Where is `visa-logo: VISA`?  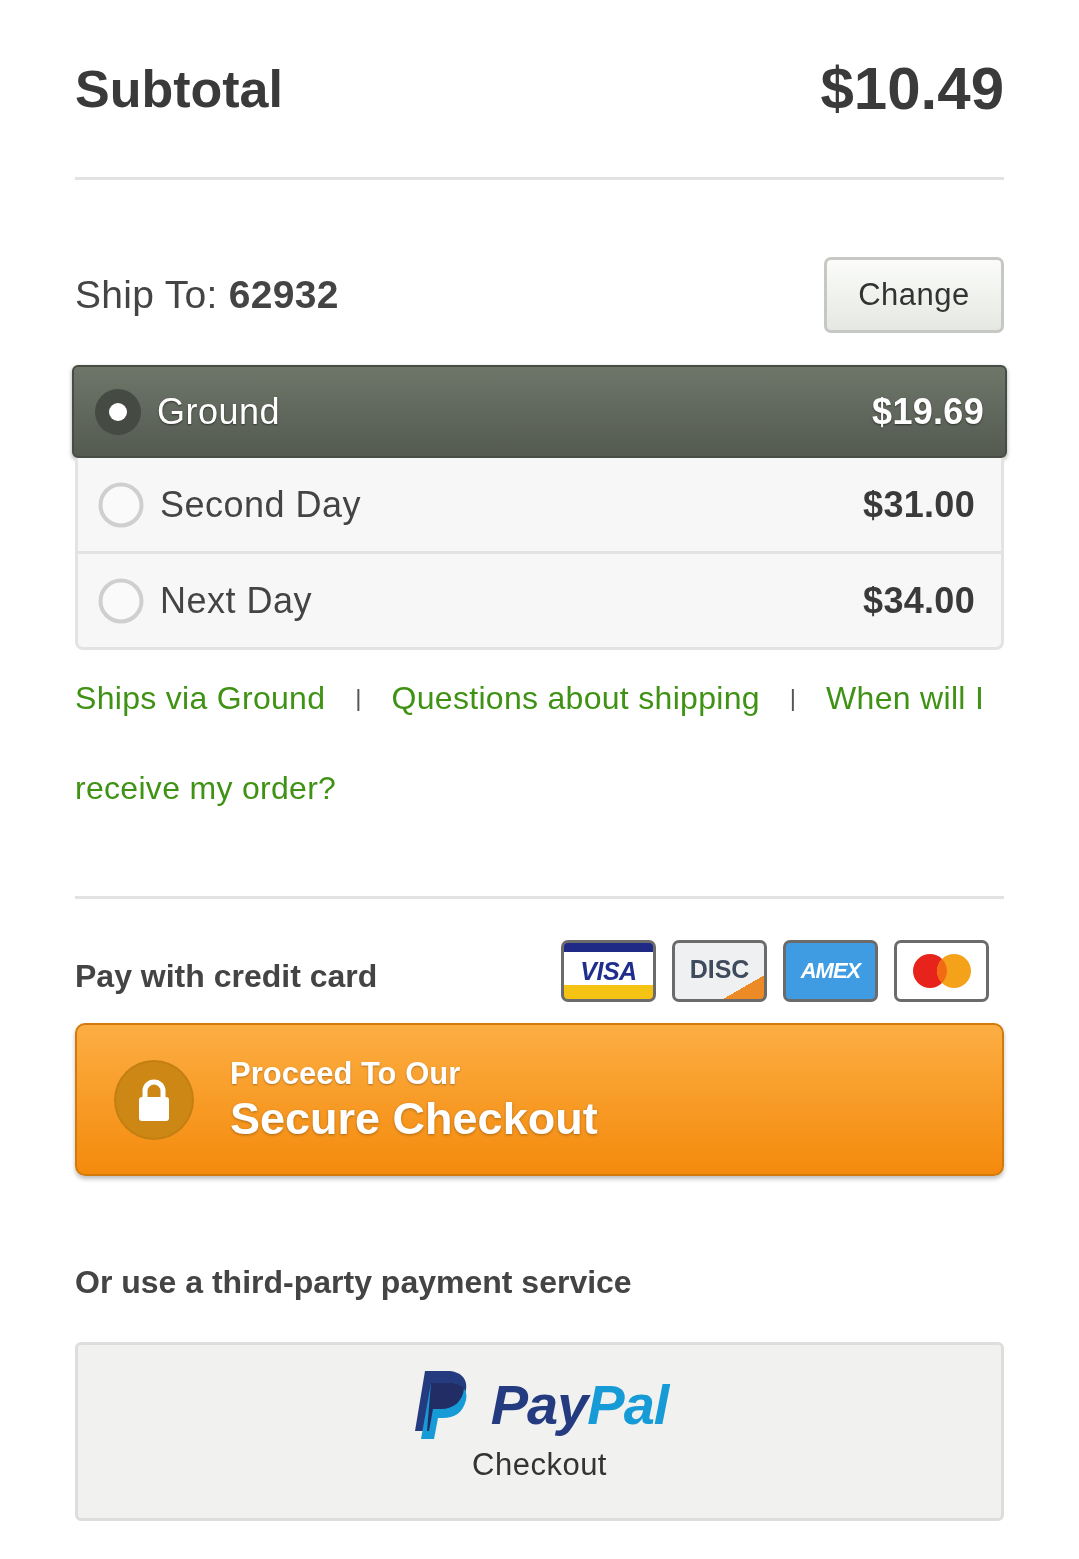 visa-logo: VISA is located at coordinates (608, 971).